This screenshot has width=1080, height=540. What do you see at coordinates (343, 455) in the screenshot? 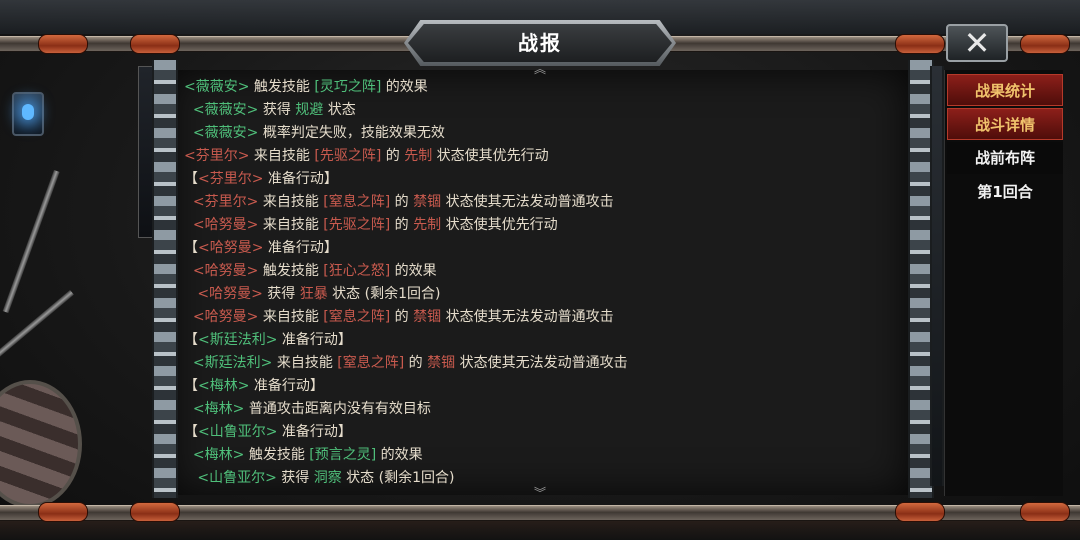
I see `log-highlight: [预言之灵]` at bounding box center [343, 455].